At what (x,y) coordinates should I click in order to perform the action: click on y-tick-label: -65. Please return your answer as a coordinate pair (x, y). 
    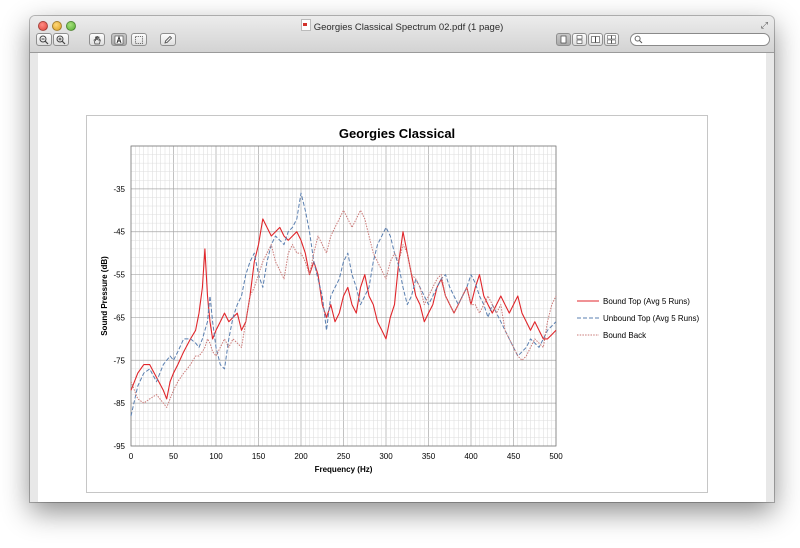
    Looking at the image, I should click on (119, 317).